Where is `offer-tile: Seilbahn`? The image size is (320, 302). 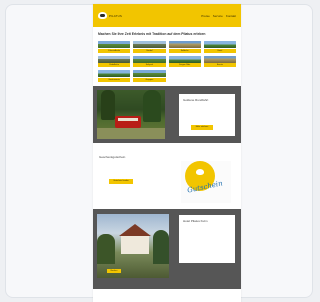 offer-tile: Seilbahn is located at coordinates (184, 47).